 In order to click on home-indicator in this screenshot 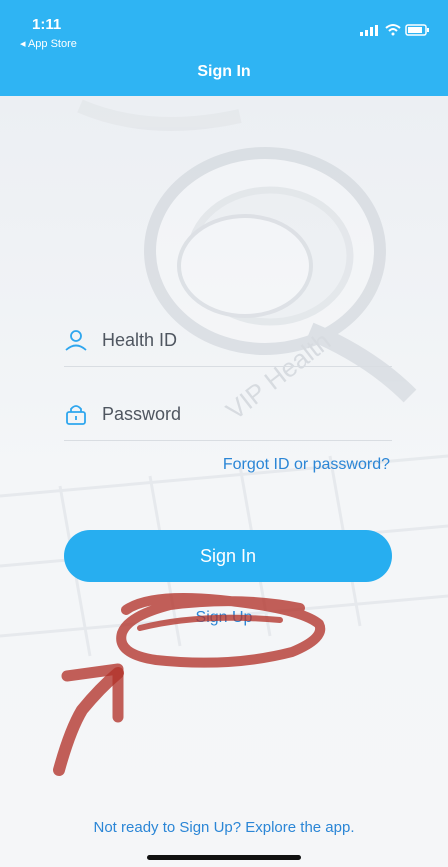, I will do `click(224, 857)`.